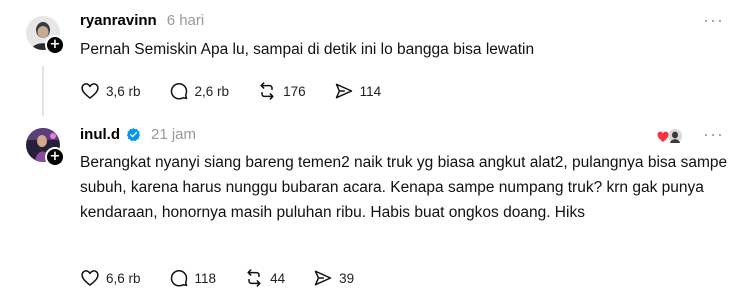  I want to click on share-count: 39, so click(347, 278).